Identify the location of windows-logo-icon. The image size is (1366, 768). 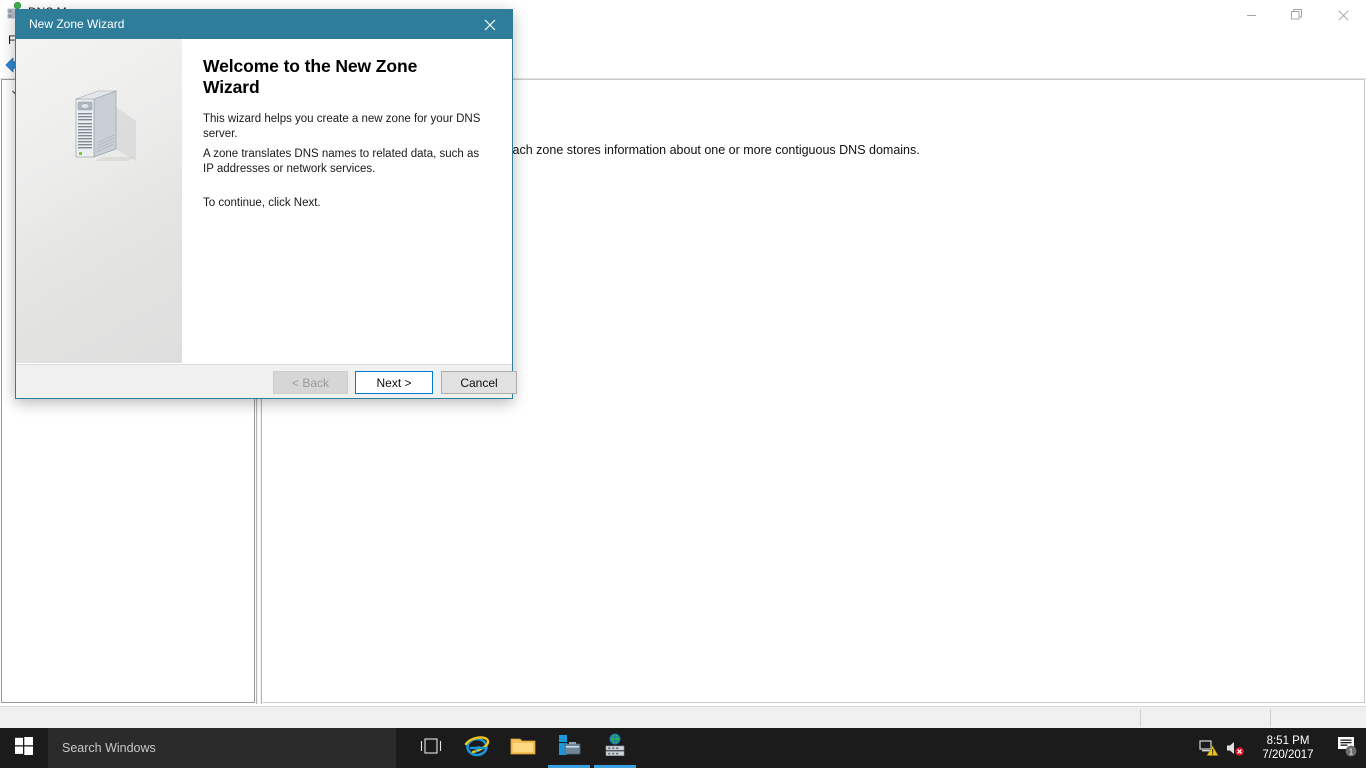
(24, 748).